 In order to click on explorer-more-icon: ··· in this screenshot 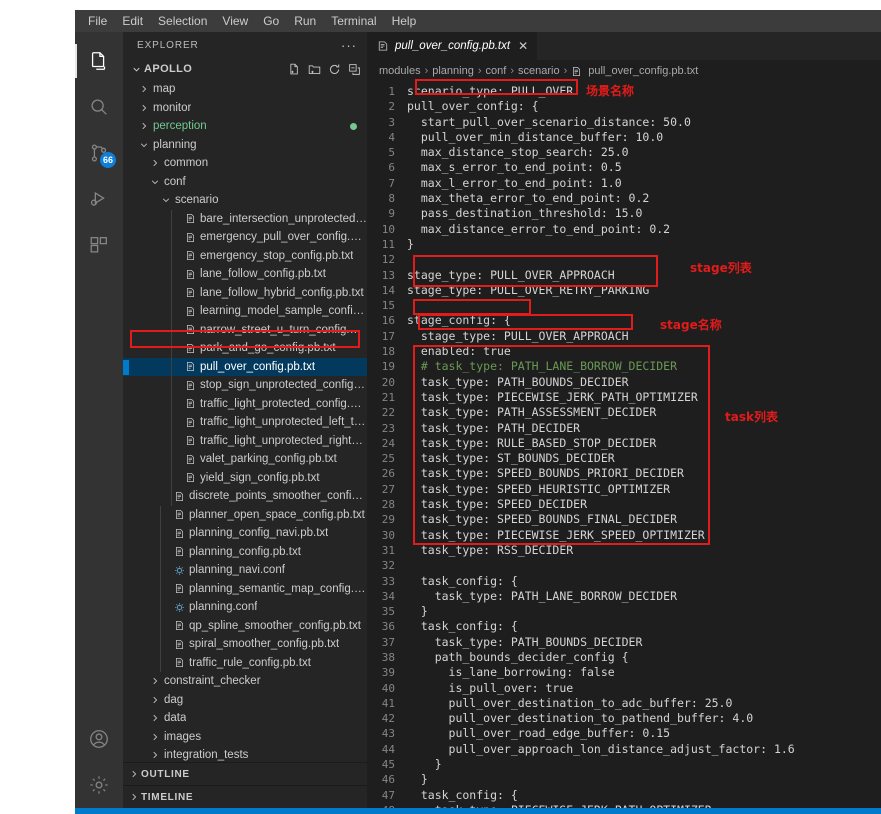, I will do `click(349, 45)`.